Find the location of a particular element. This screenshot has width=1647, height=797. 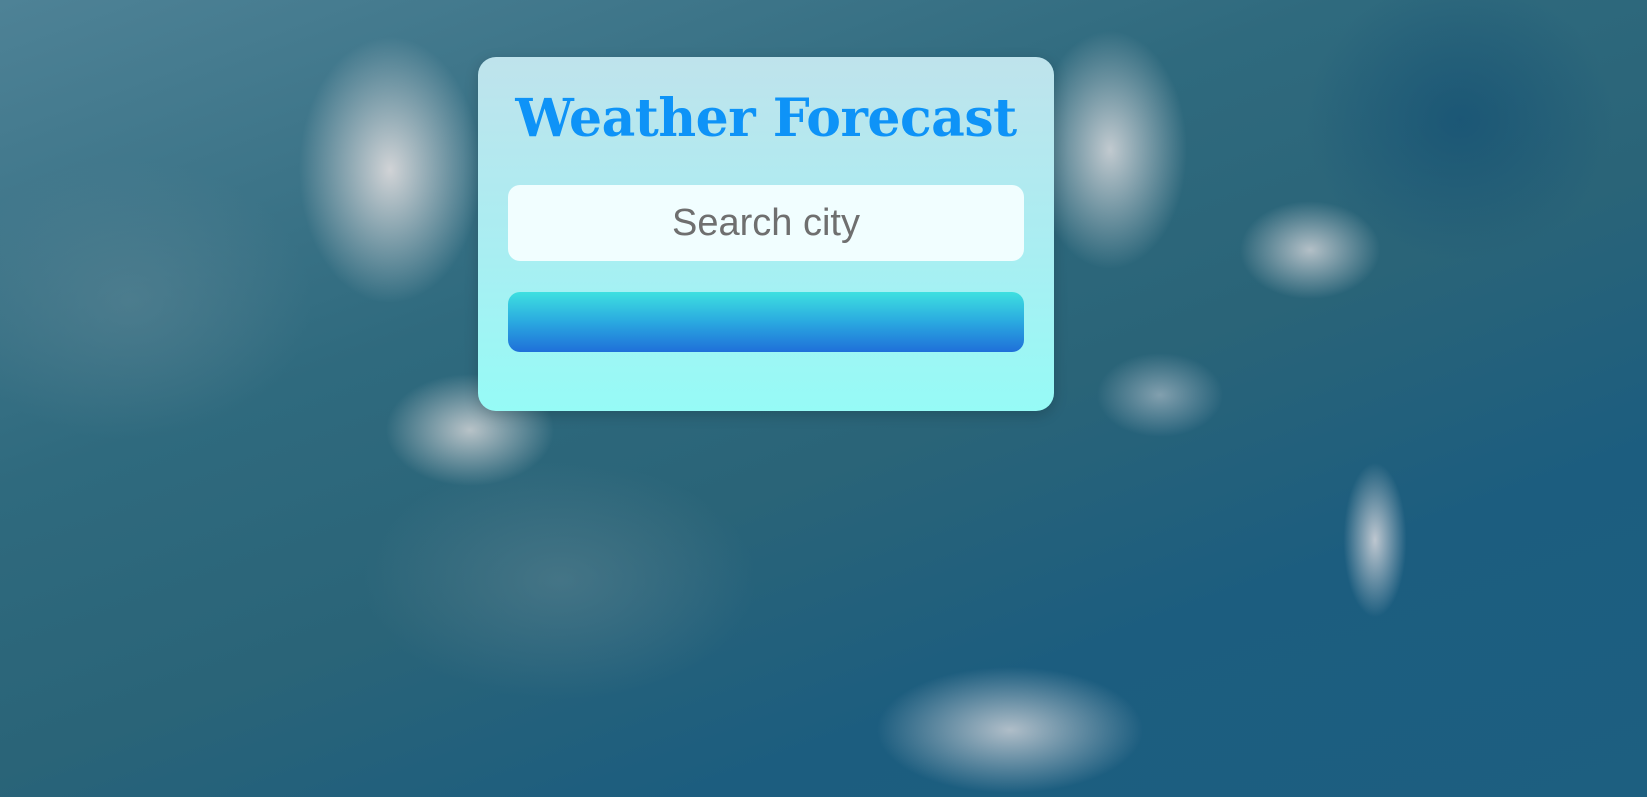

search-input is located at coordinates (766, 223).